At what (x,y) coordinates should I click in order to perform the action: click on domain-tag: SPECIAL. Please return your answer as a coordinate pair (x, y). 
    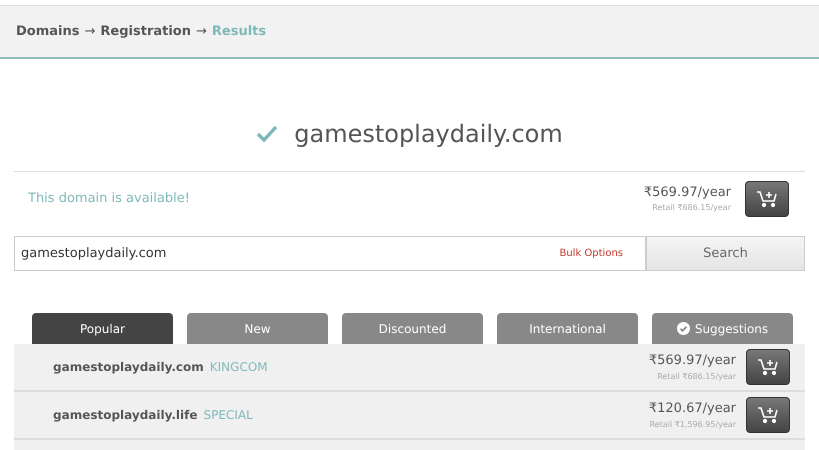
    Looking at the image, I should click on (228, 415).